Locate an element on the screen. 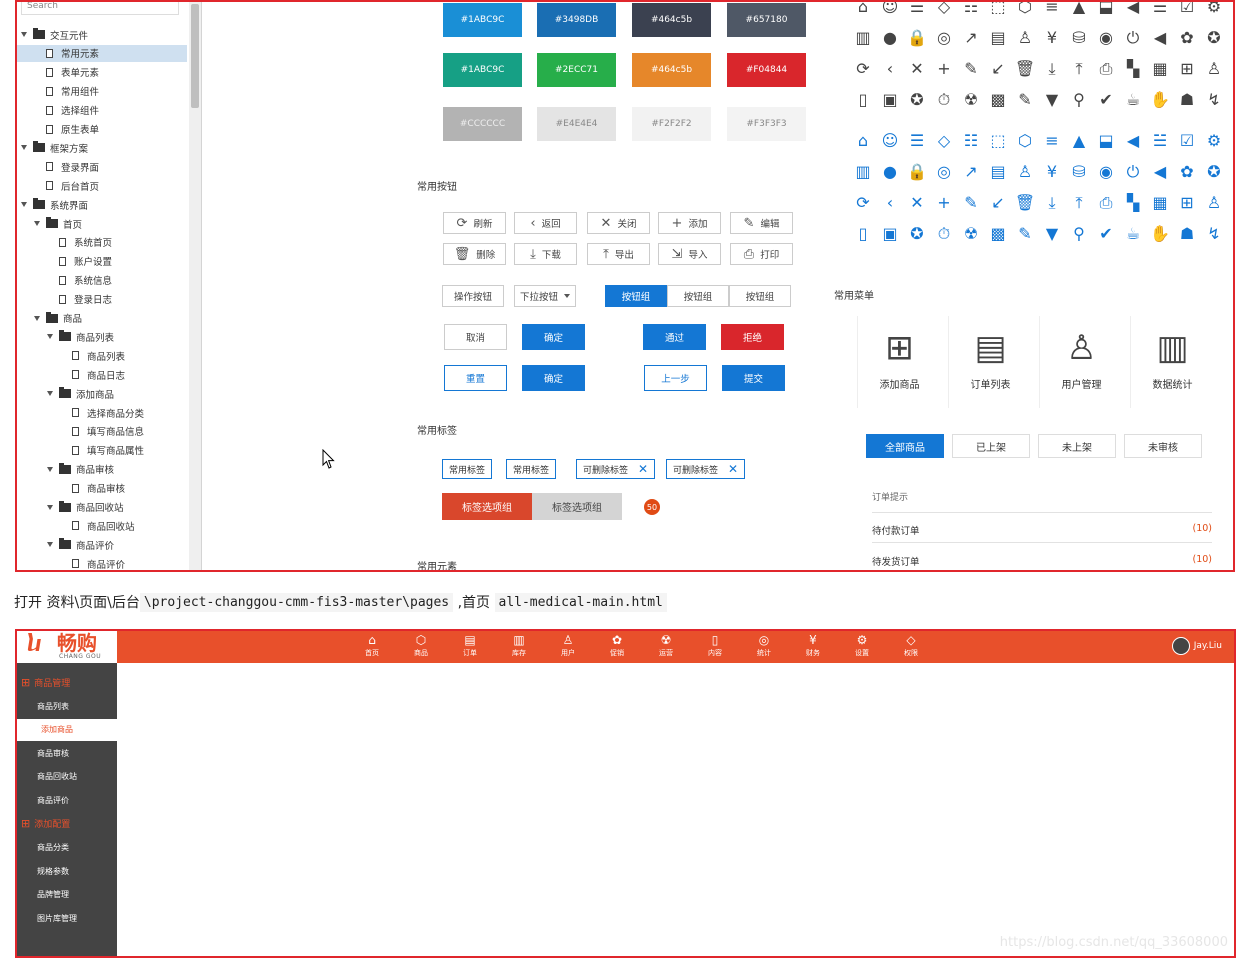  icon-button-7: ⤒ 导出 is located at coordinates (618, 254).